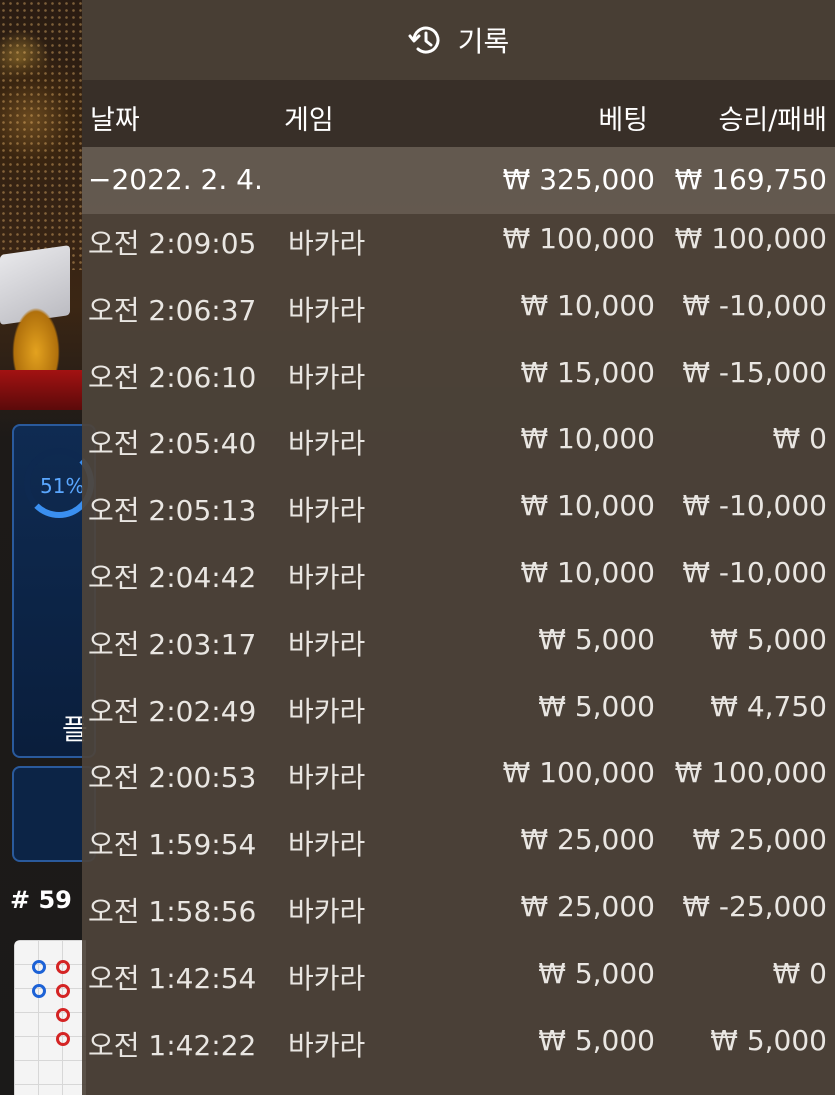 The image size is (835, 1095). What do you see at coordinates (172, 444) in the screenshot?
I see `row-time: 오전 2:05:40` at bounding box center [172, 444].